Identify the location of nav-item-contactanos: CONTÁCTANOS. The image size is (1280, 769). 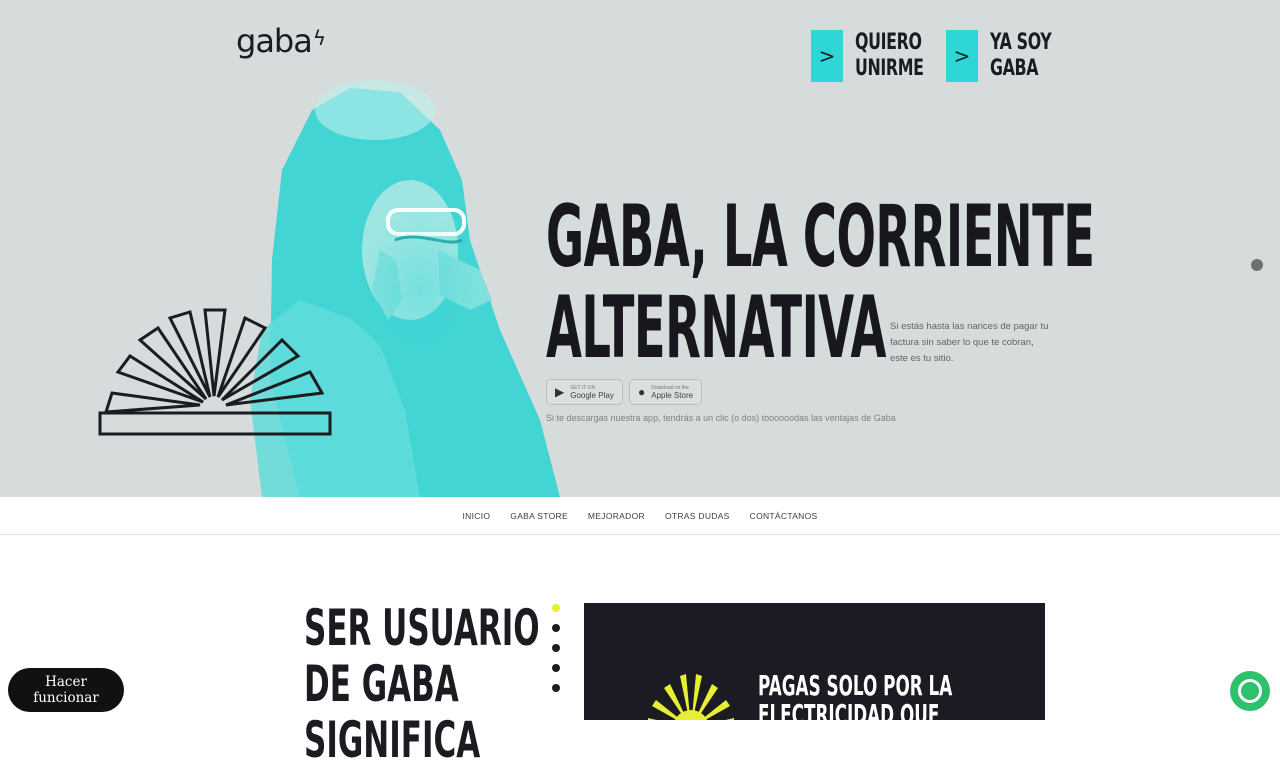
(784, 516).